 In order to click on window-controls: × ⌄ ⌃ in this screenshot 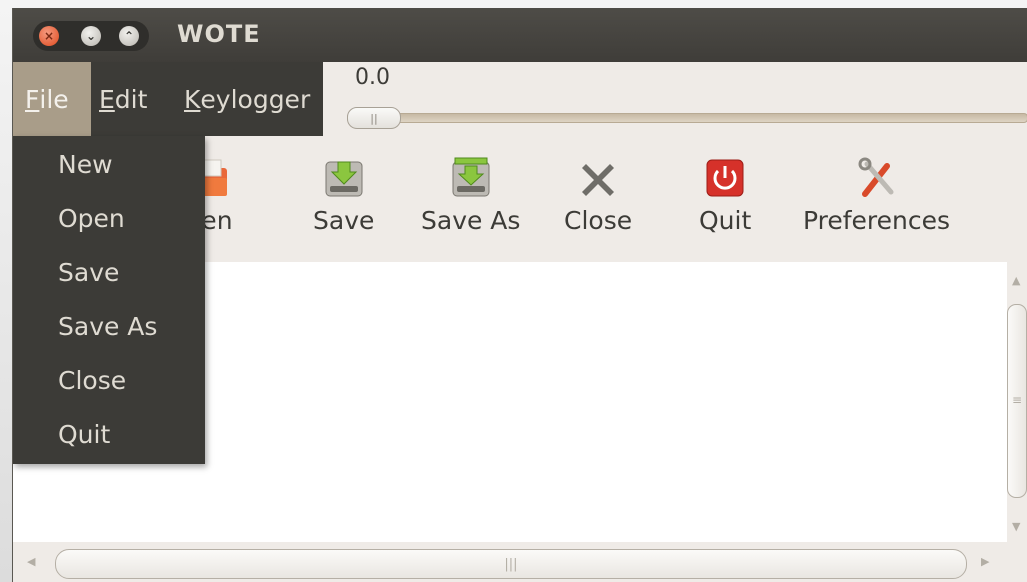, I will do `click(91, 36)`.